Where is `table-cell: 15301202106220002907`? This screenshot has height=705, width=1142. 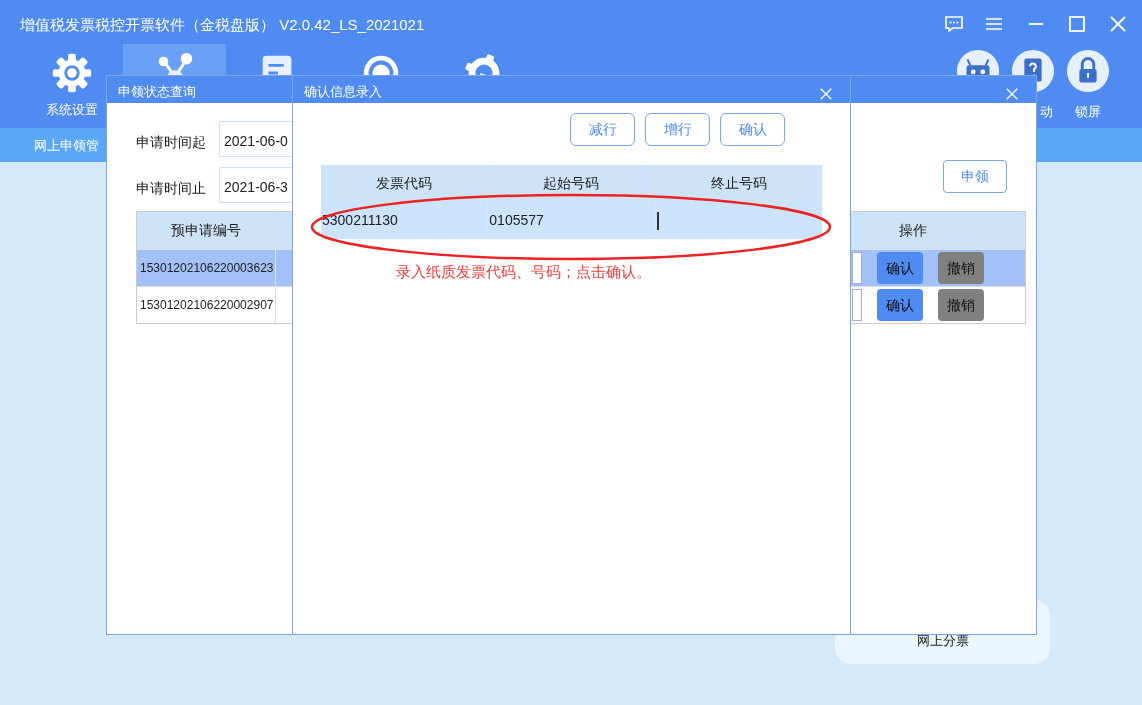 table-cell: 15301202106220002907 is located at coordinates (206, 305).